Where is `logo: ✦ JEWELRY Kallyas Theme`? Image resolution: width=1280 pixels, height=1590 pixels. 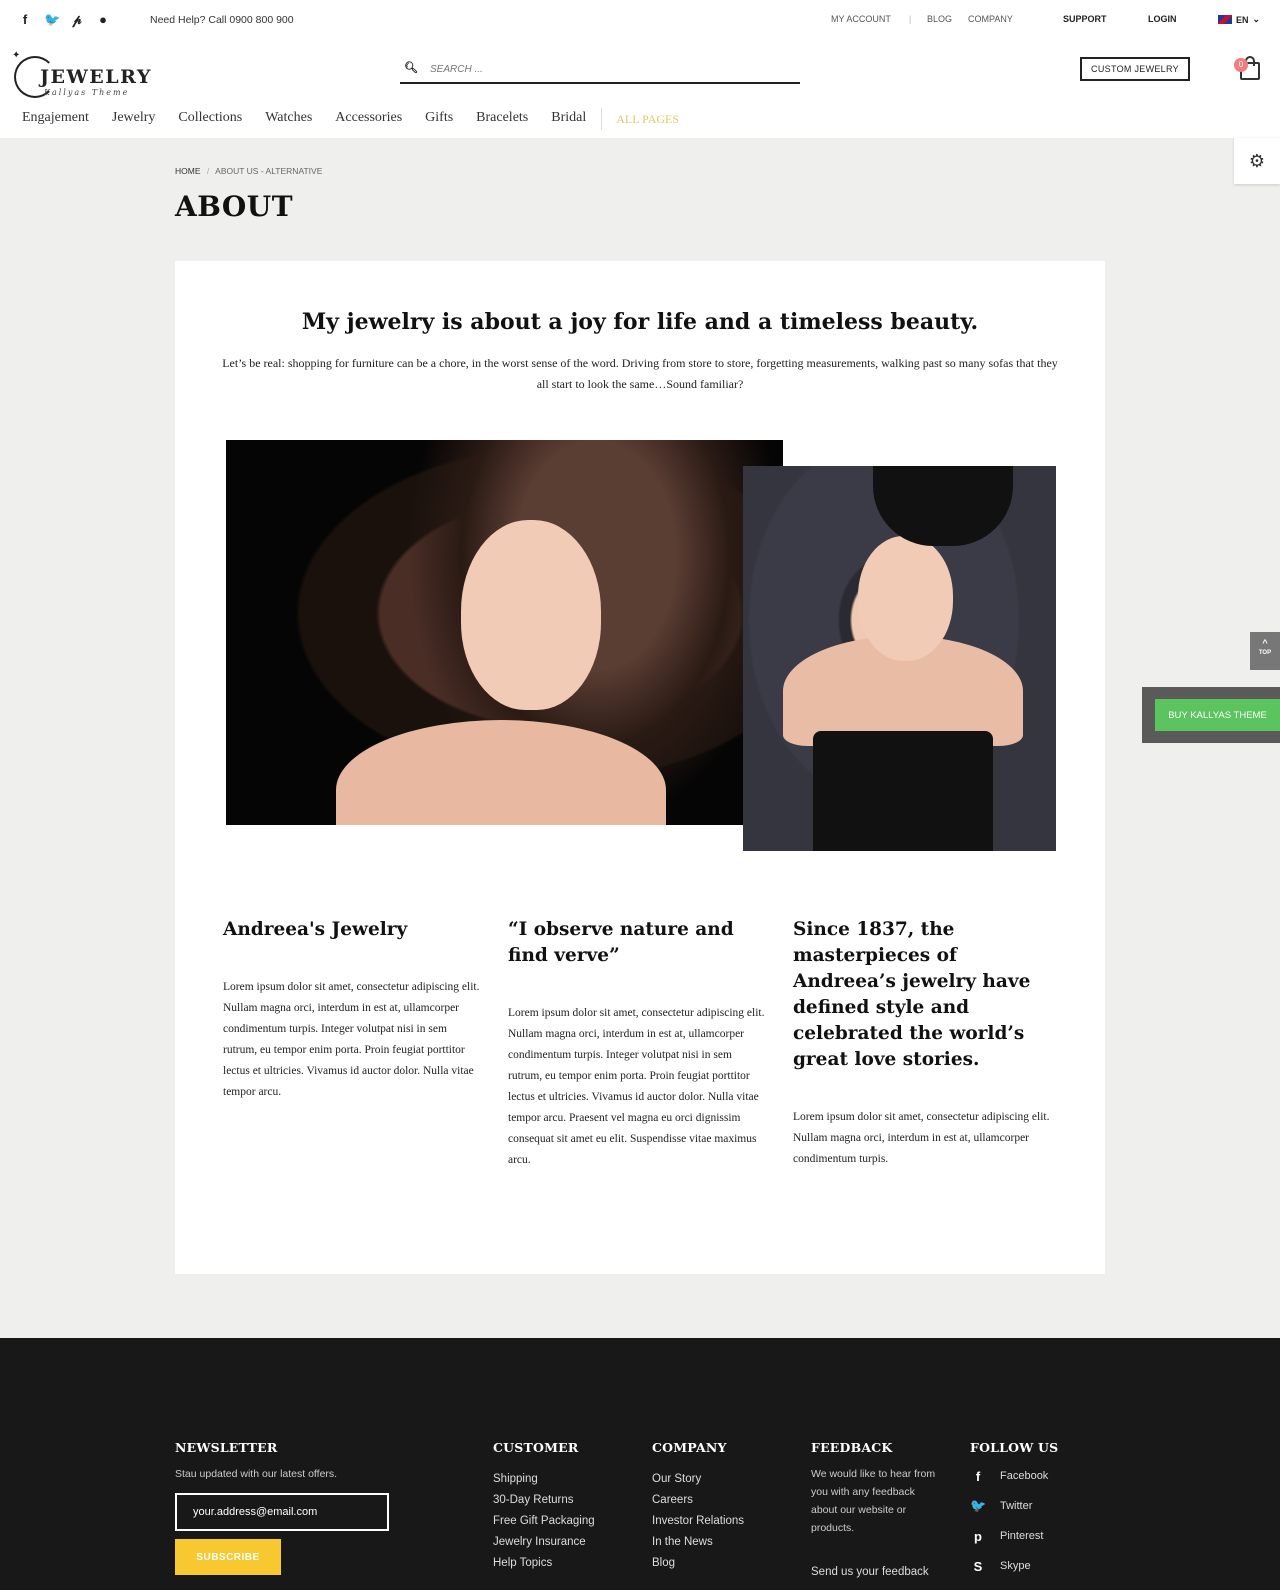 logo: ✦ JEWELRY Kallyas Theme is located at coordinates (83, 75).